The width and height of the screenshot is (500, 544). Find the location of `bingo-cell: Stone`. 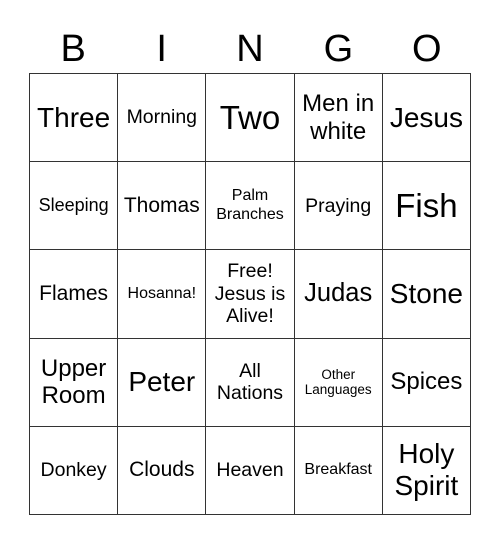

bingo-cell: Stone is located at coordinates (426, 294).